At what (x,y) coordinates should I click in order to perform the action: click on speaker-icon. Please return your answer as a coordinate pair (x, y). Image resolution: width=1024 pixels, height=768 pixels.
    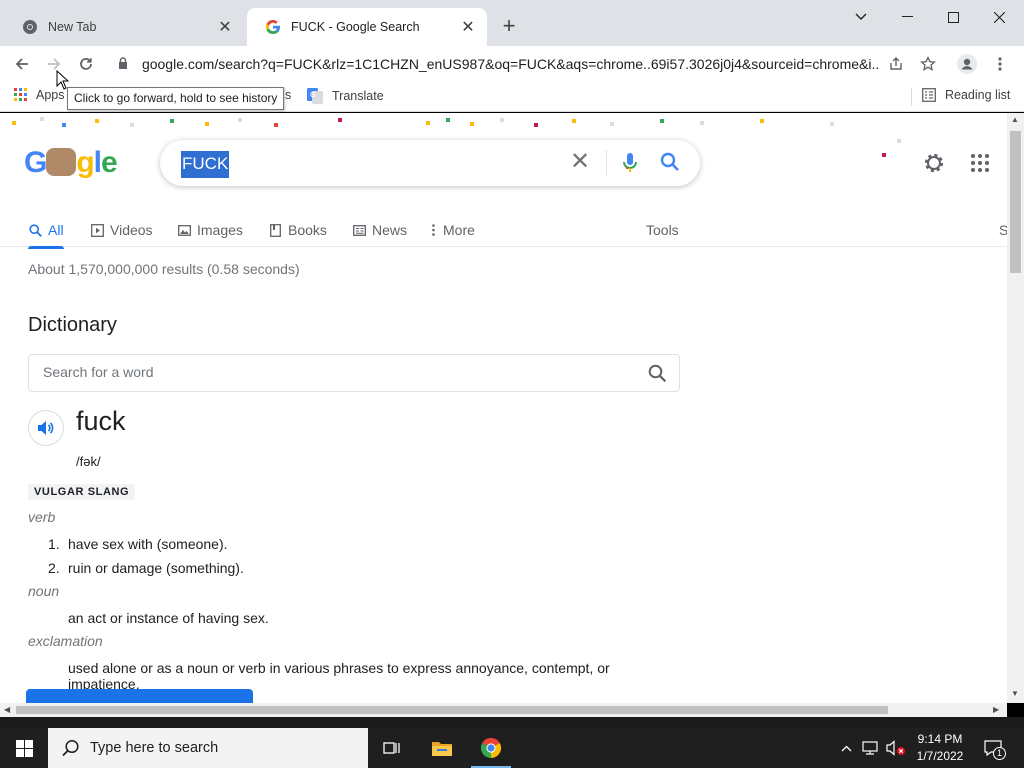
    Looking at the image, I should click on (46, 428).